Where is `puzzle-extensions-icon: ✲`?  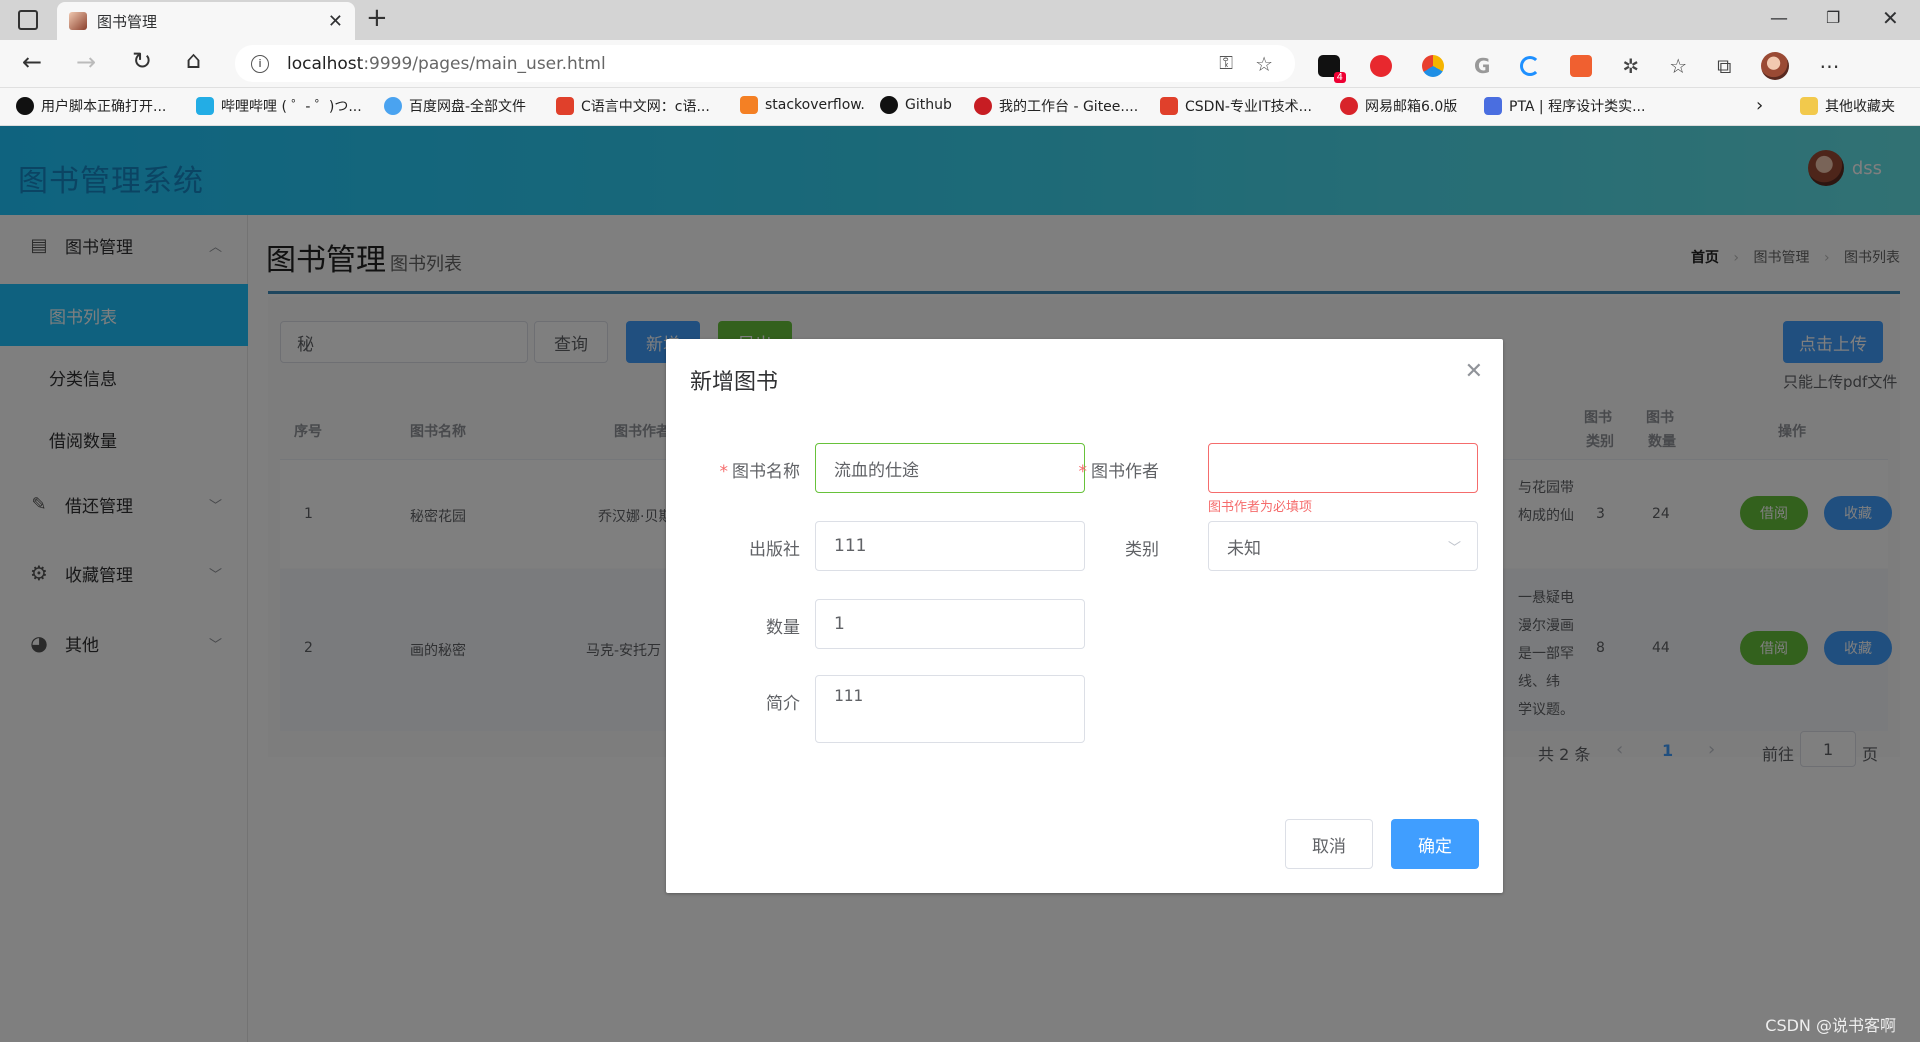
puzzle-extensions-icon: ✲ is located at coordinates (1630, 66).